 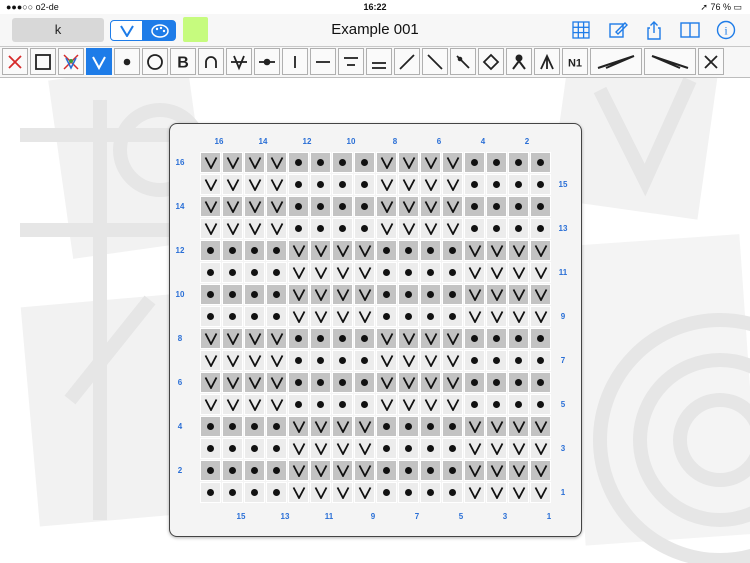 What do you see at coordinates (58, 30) in the screenshot?
I see `symbol-field: k` at bounding box center [58, 30].